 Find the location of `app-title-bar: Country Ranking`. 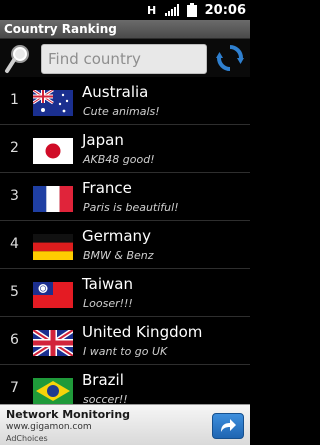

app-title-bar: Country Ranking is located at coordinates (125, 29).